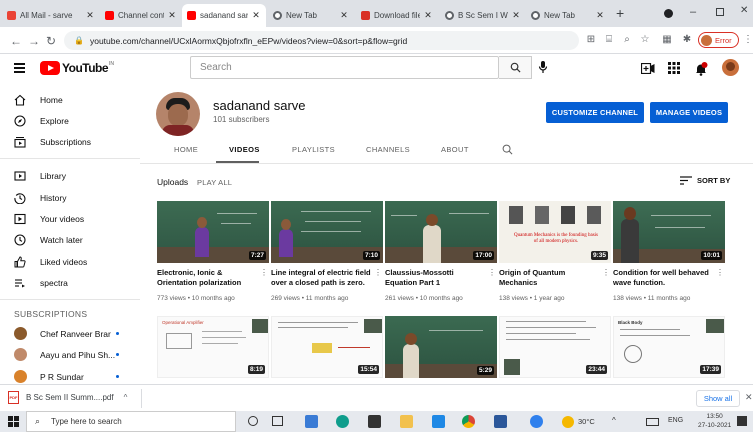  Describe the element at coordinates (595, 112) in the screenshot. I see `customize-channel-button: CUSTOMIZE CHANNEL` at that location.